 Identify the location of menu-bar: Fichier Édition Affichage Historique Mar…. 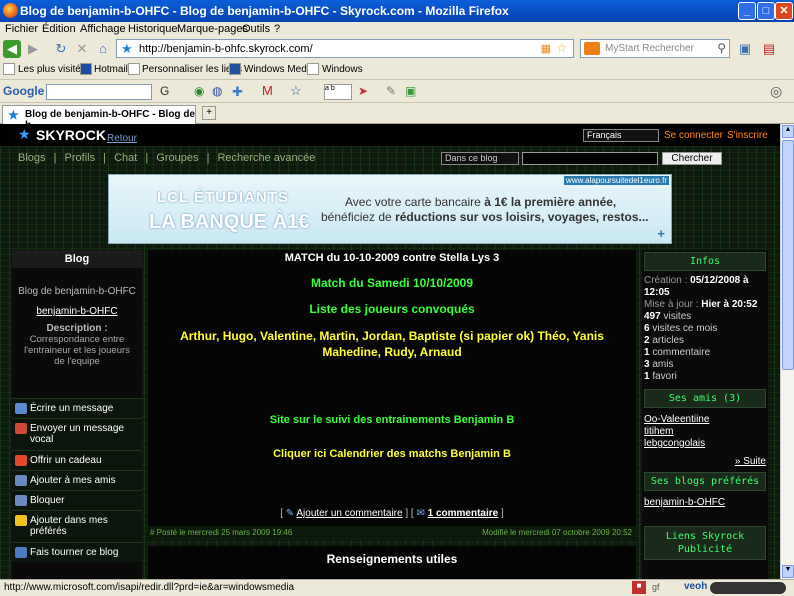
(397, 30).